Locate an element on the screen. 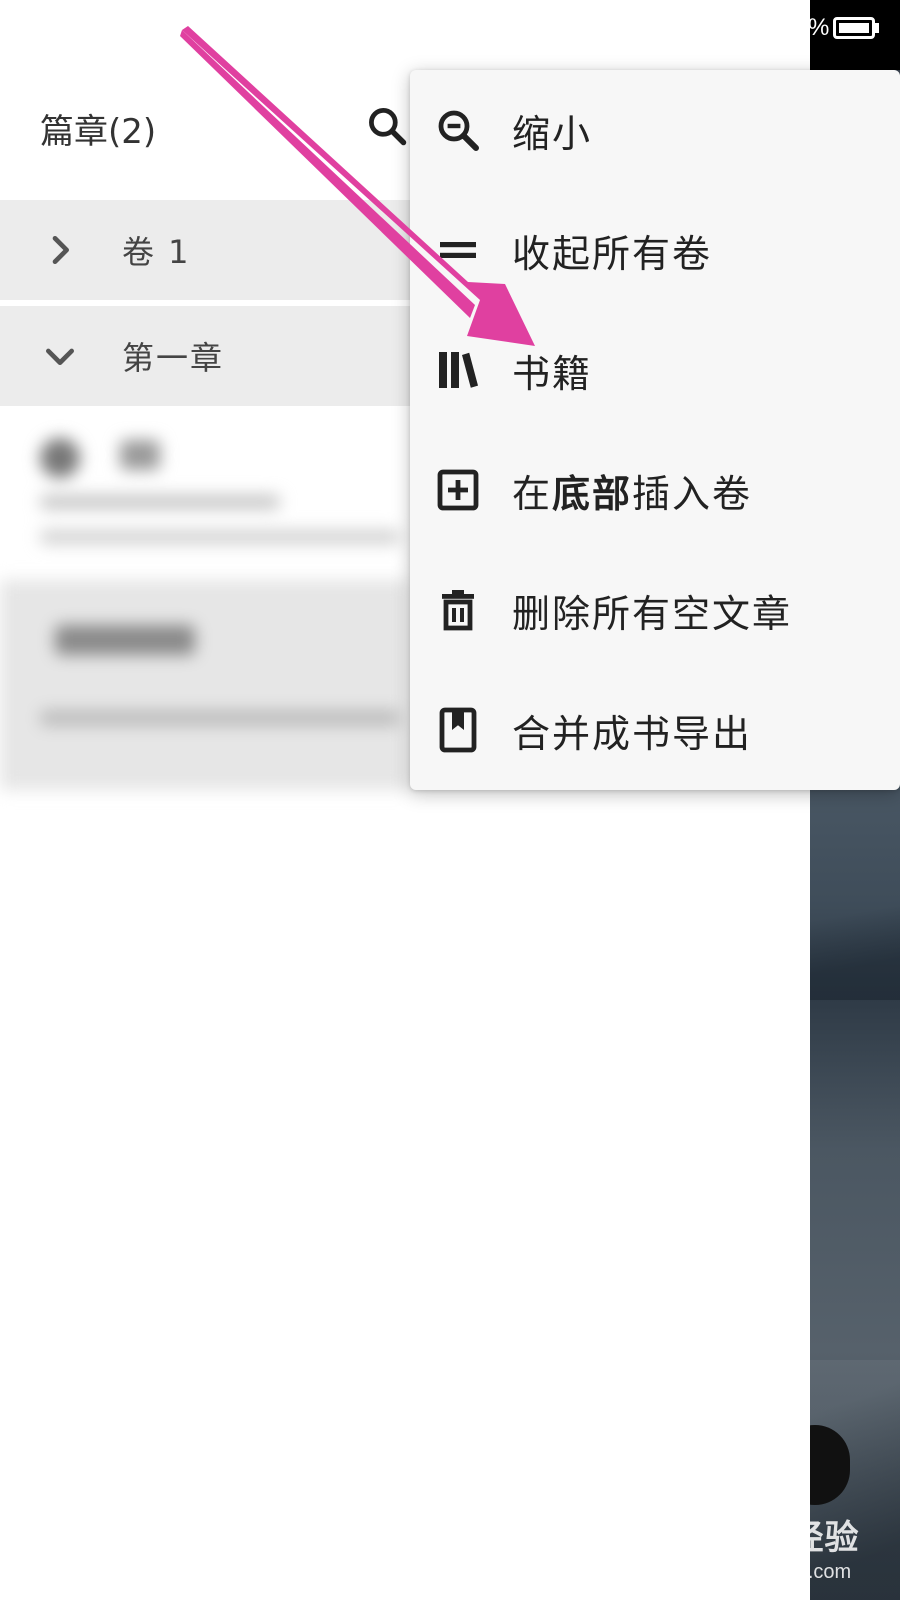  zoom-out-icon is located at coordinates (458, 130).